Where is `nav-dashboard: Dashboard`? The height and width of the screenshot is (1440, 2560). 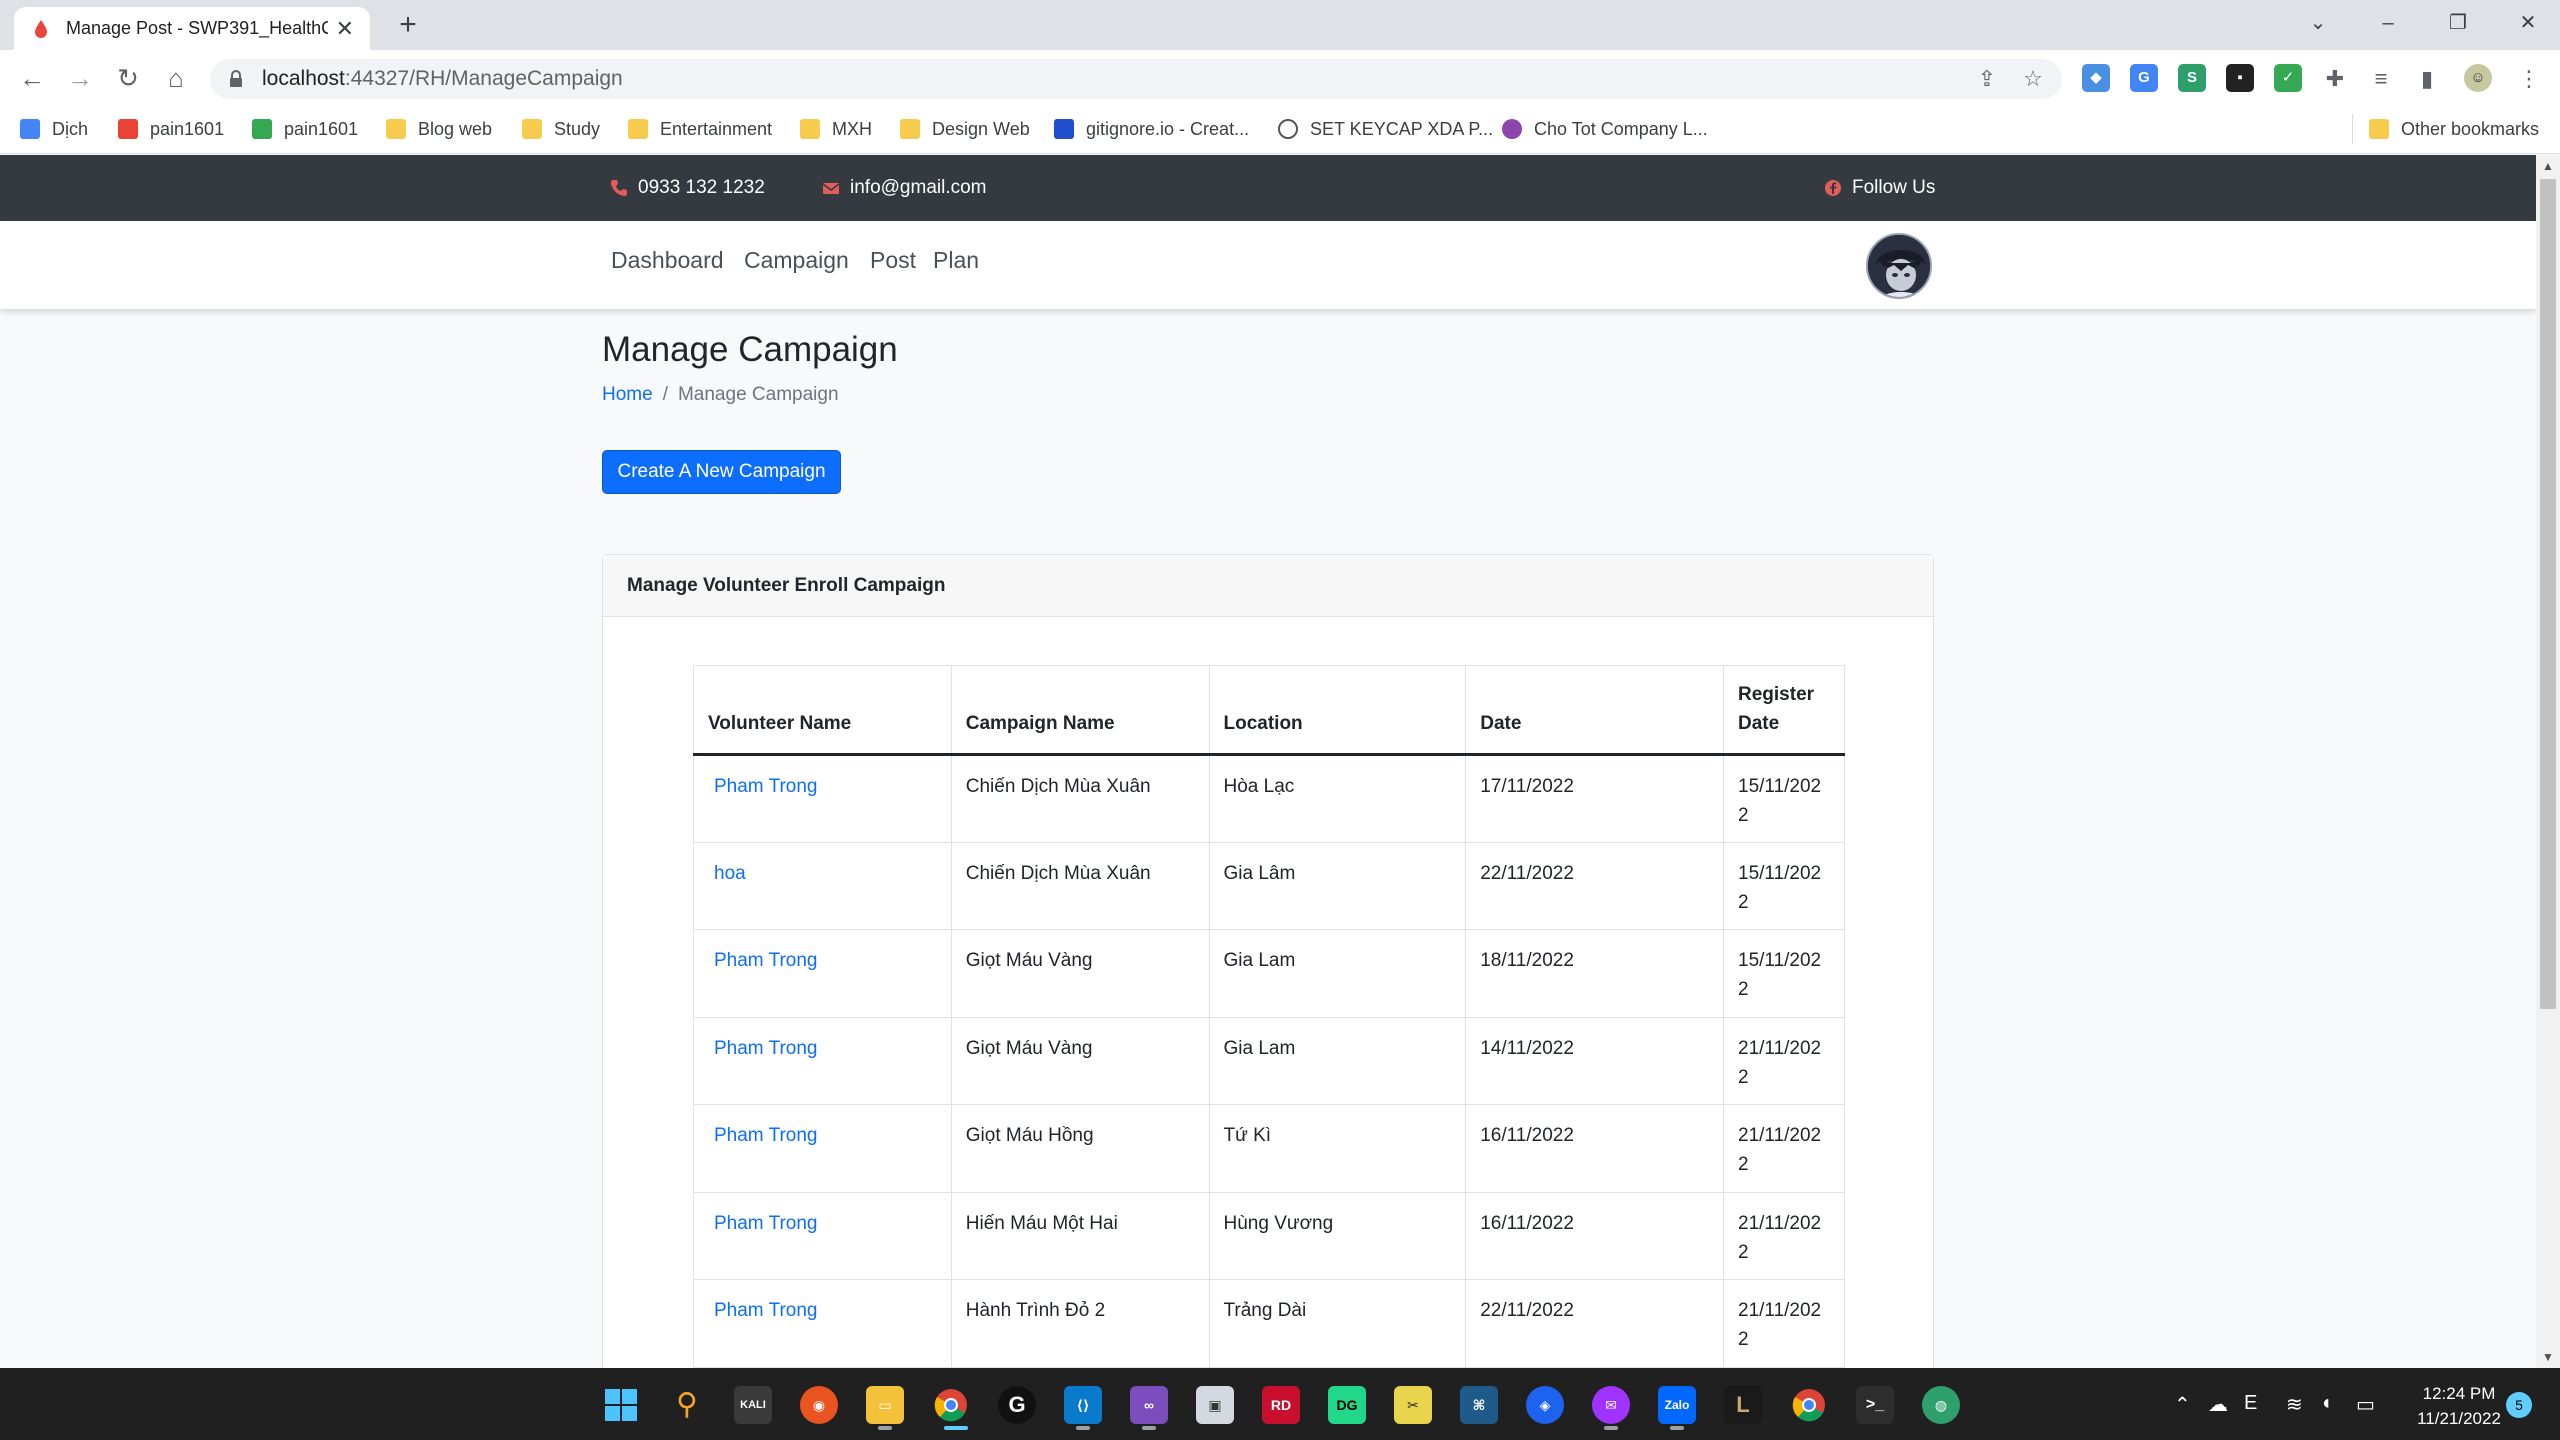 nav-dashboard: Dashboard is located at coordinates (667, 260).